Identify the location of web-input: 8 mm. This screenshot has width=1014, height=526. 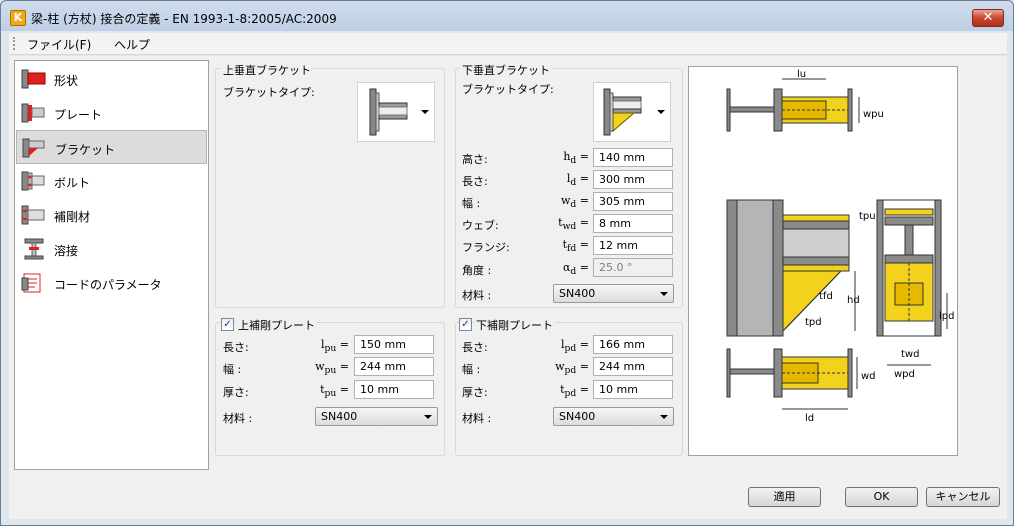
(633, 223).